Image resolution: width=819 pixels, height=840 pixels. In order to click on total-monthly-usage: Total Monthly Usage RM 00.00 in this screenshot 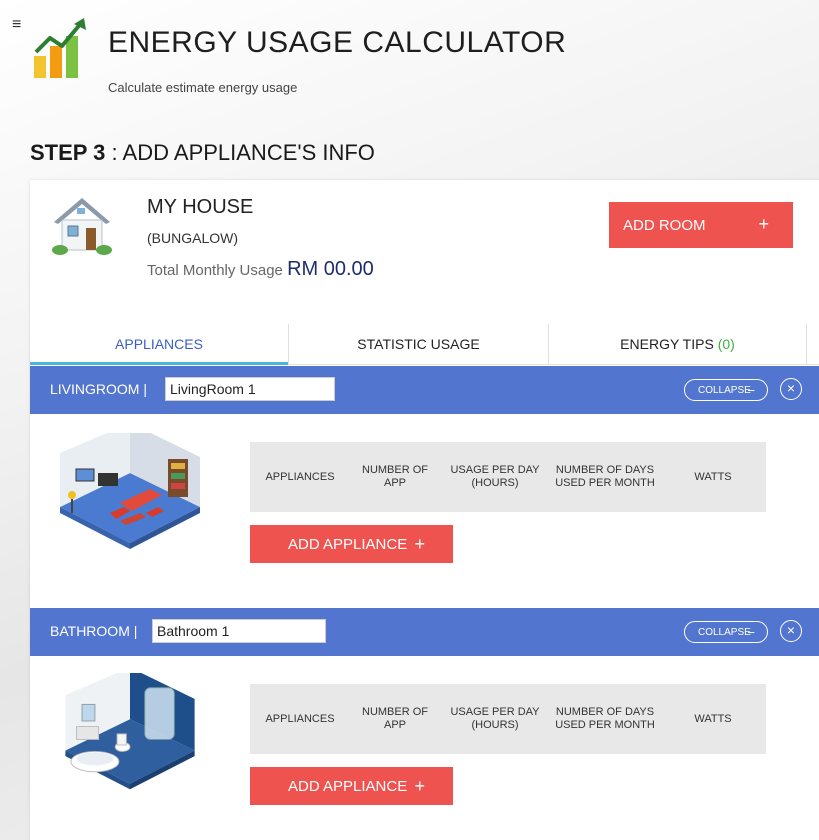, I will do `click(260, 269)`.